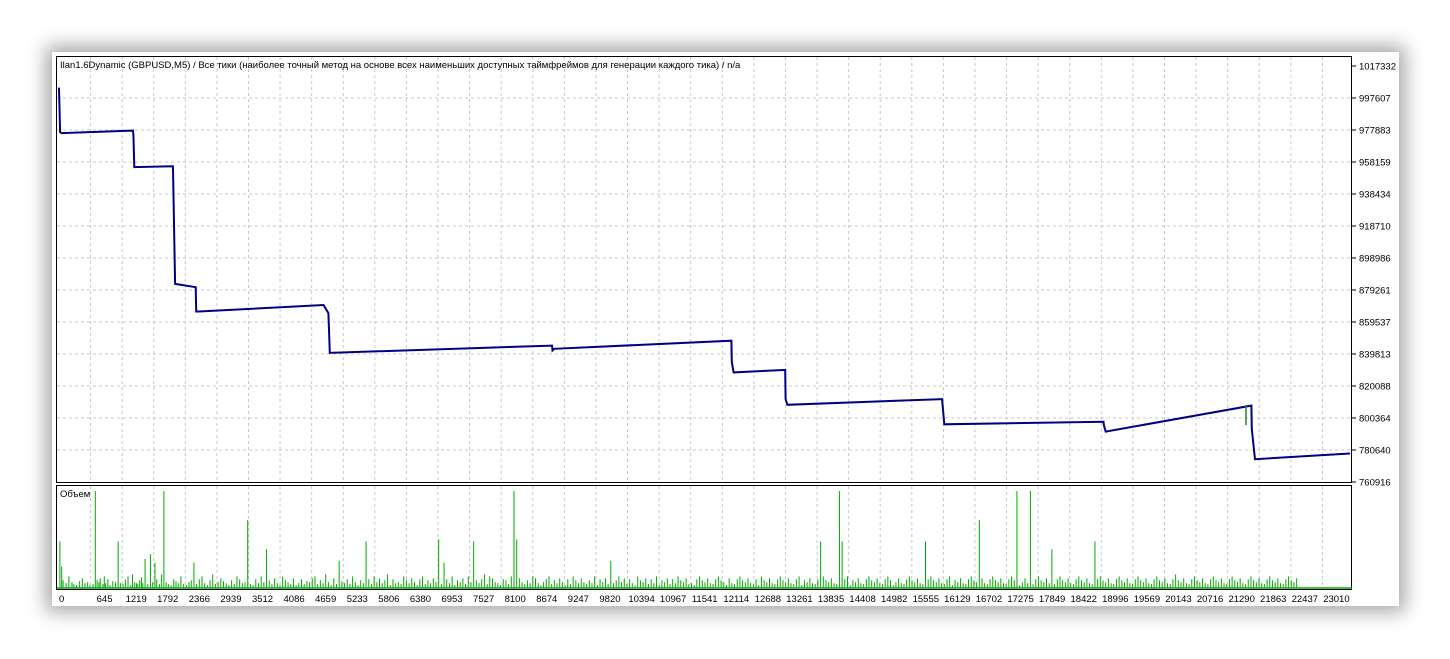  I want to click on x-tick-label: 12688, so click(768, 599).